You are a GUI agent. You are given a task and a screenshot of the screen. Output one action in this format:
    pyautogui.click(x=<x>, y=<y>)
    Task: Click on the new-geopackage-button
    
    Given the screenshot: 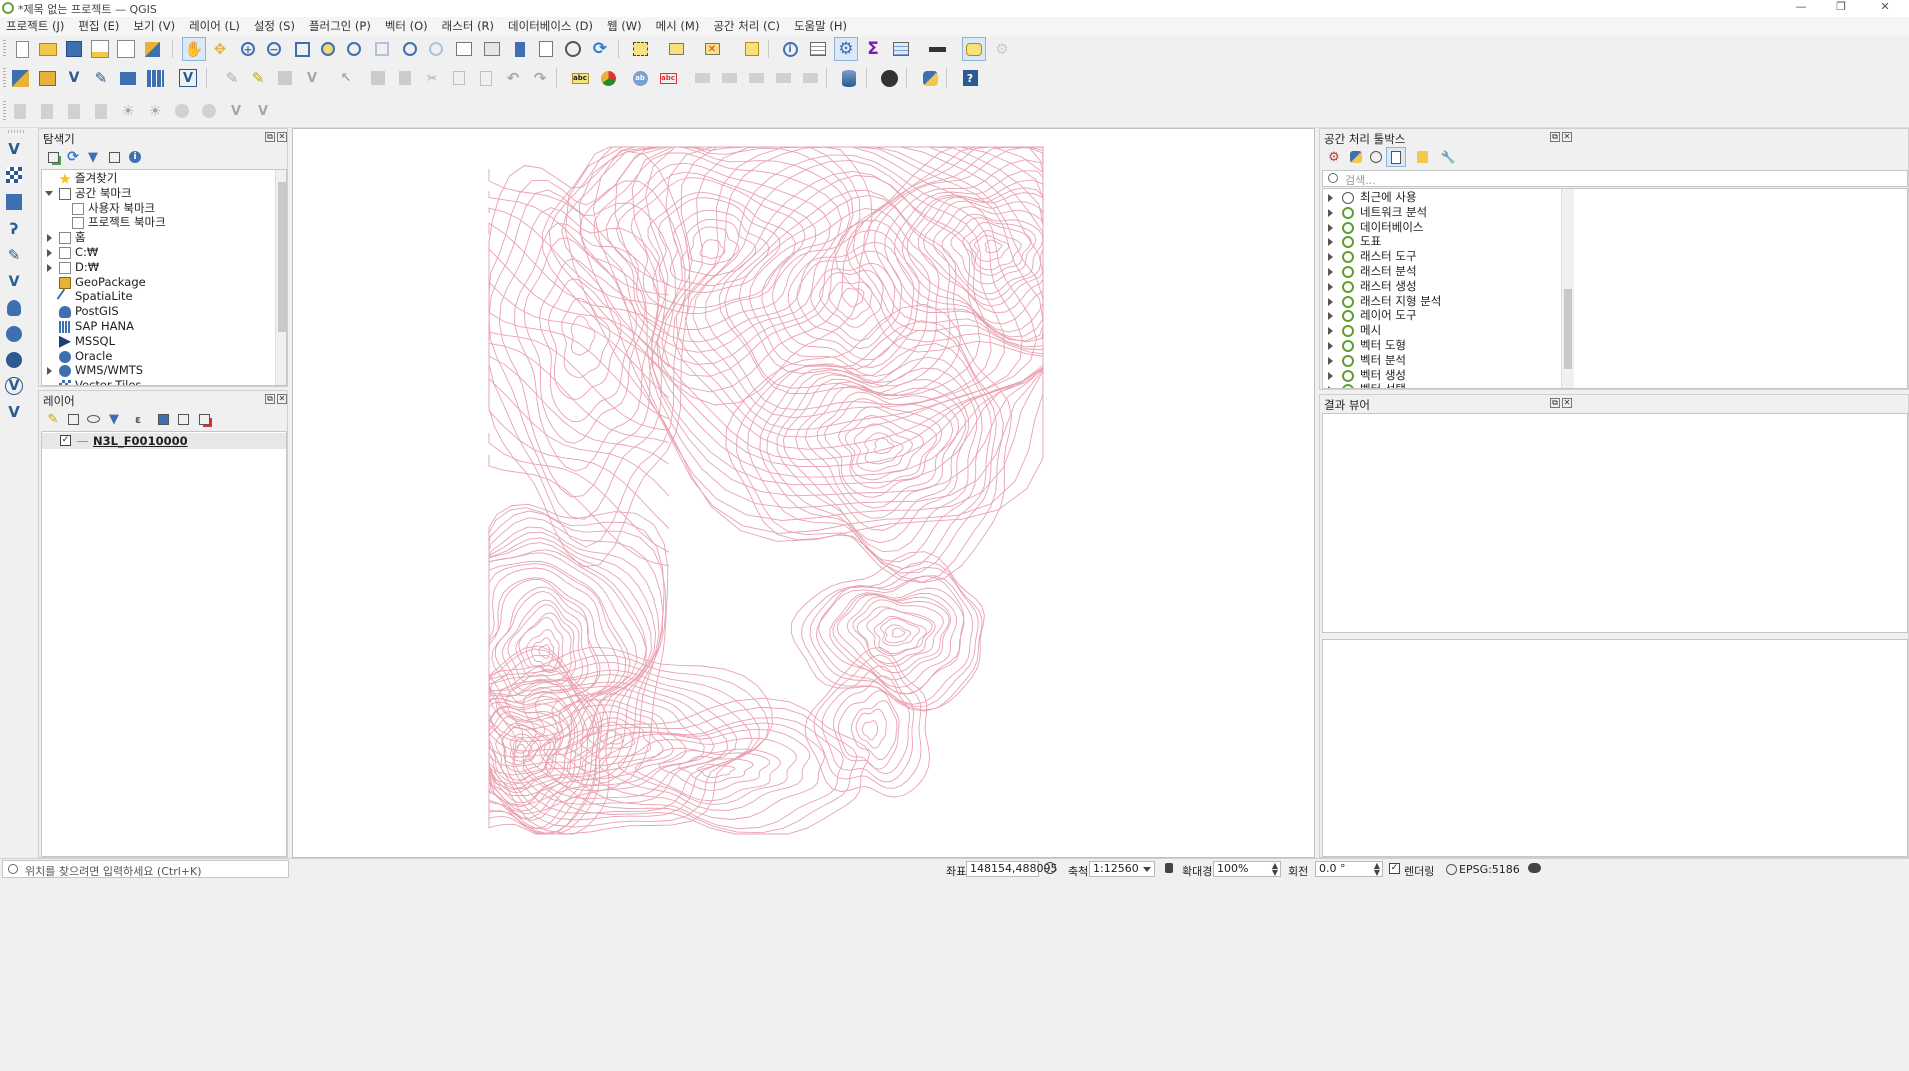 What is the action you would take?
    pyautogui.click(x=47, y=78)
    